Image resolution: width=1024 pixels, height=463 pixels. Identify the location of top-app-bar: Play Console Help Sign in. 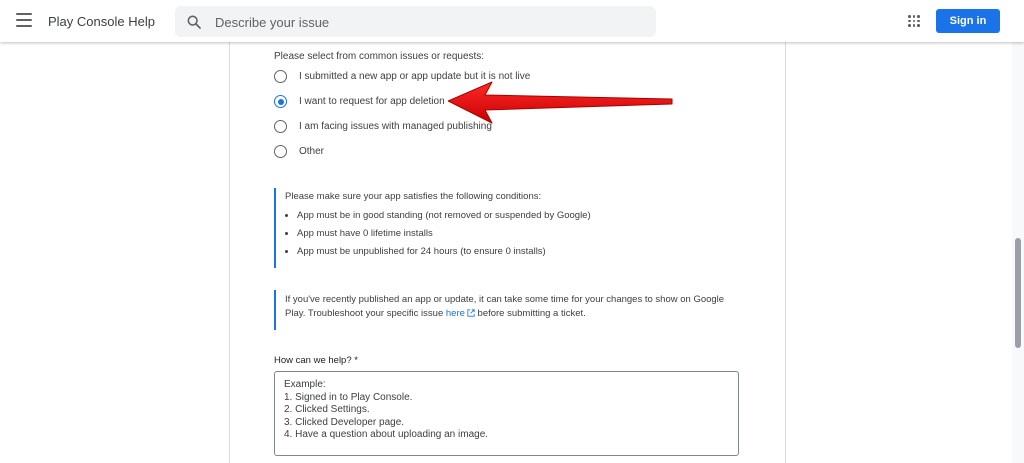
(512, 21).